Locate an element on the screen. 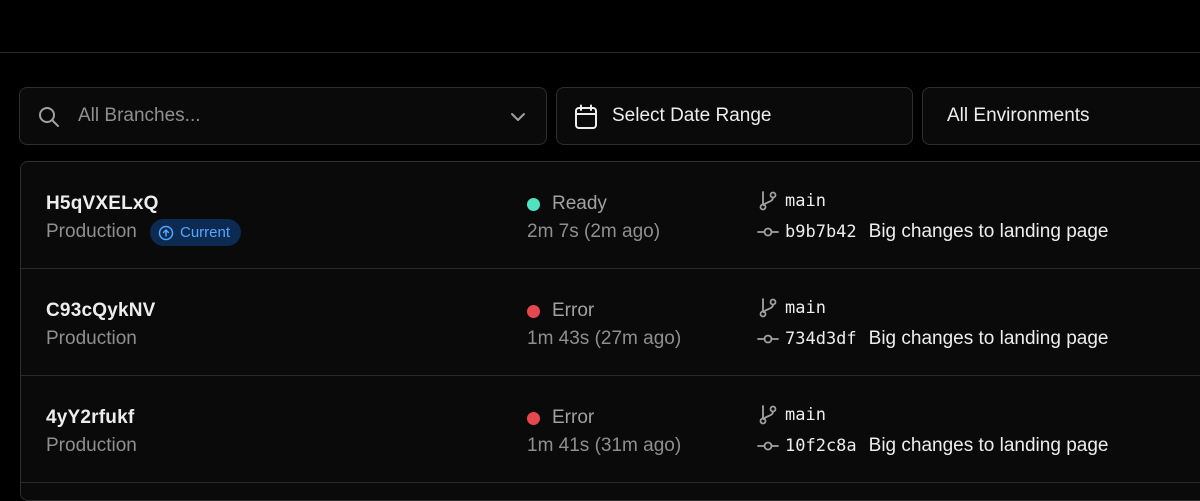 This screenshot has height=501, width=1200. date-range-label: Select Date Range is located at coordinates (692, 115).